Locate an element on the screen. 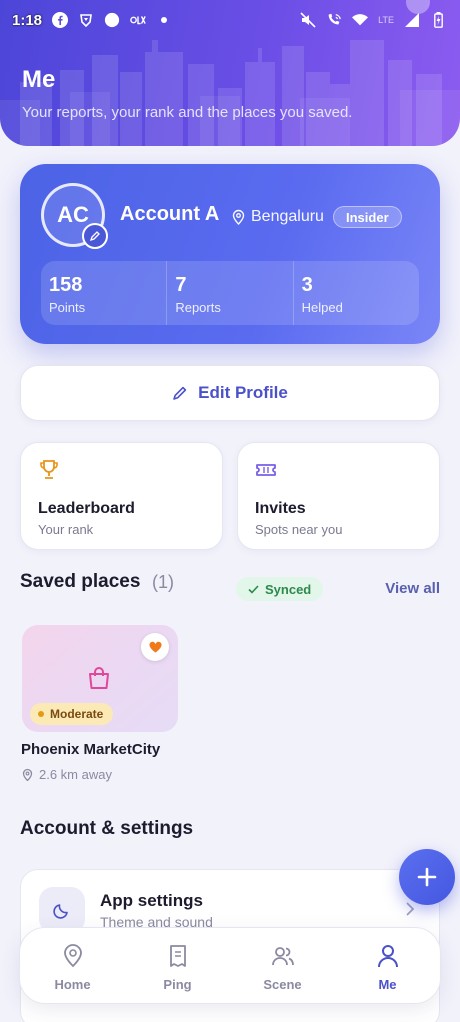  check-icon is located at coordinates (253, 589).